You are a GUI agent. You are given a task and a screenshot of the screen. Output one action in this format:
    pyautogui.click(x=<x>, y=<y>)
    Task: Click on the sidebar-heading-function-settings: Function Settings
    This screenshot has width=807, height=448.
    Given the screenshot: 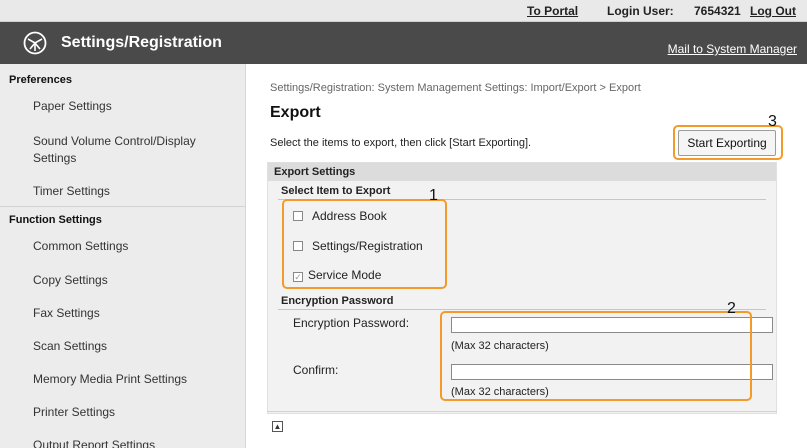 What is the action you would take?
    pyautogui.click(x=55, y=220)
    